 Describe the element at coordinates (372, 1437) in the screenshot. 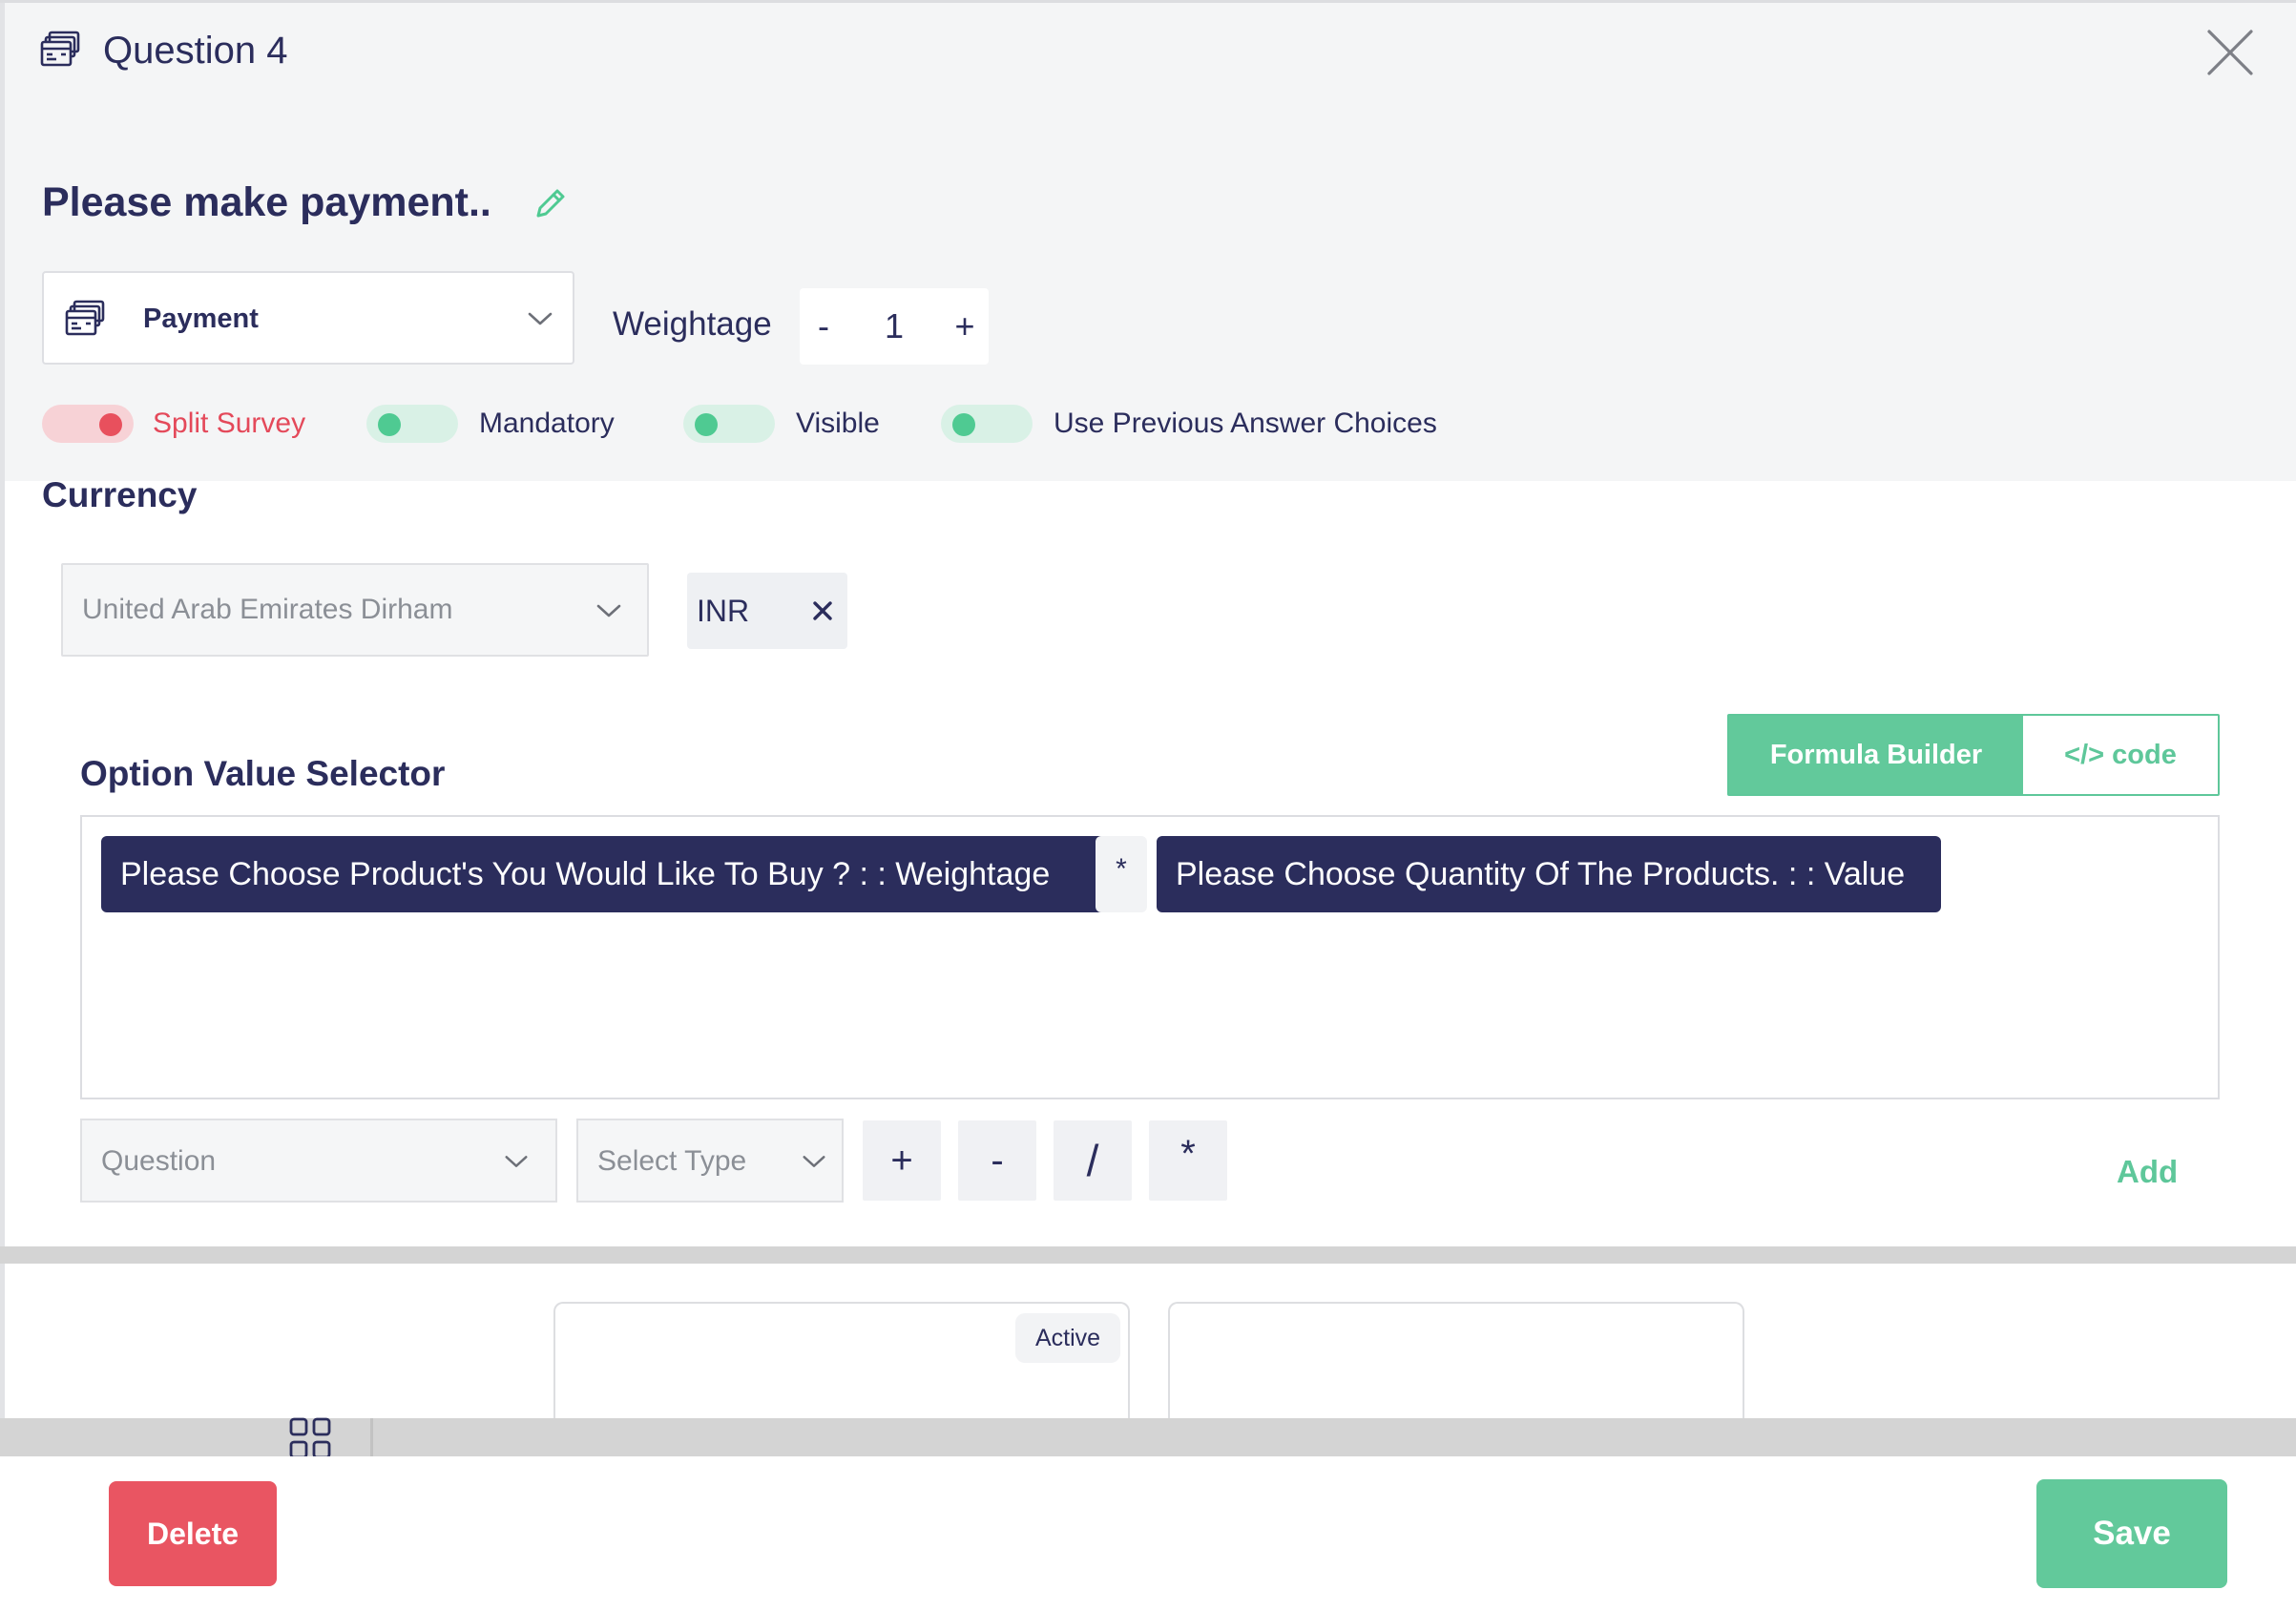

I see `divider` at that location.